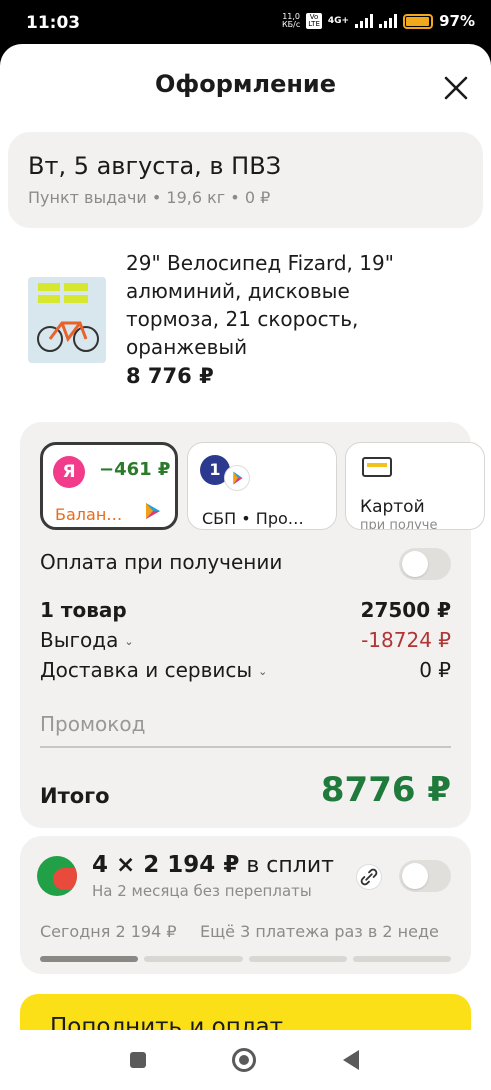 The width and height of the screenshot is (491, 1090). Describe the element at coordinates (170, 376) in the screenshot. I see `product-price: 8 776 ₽` at that location.